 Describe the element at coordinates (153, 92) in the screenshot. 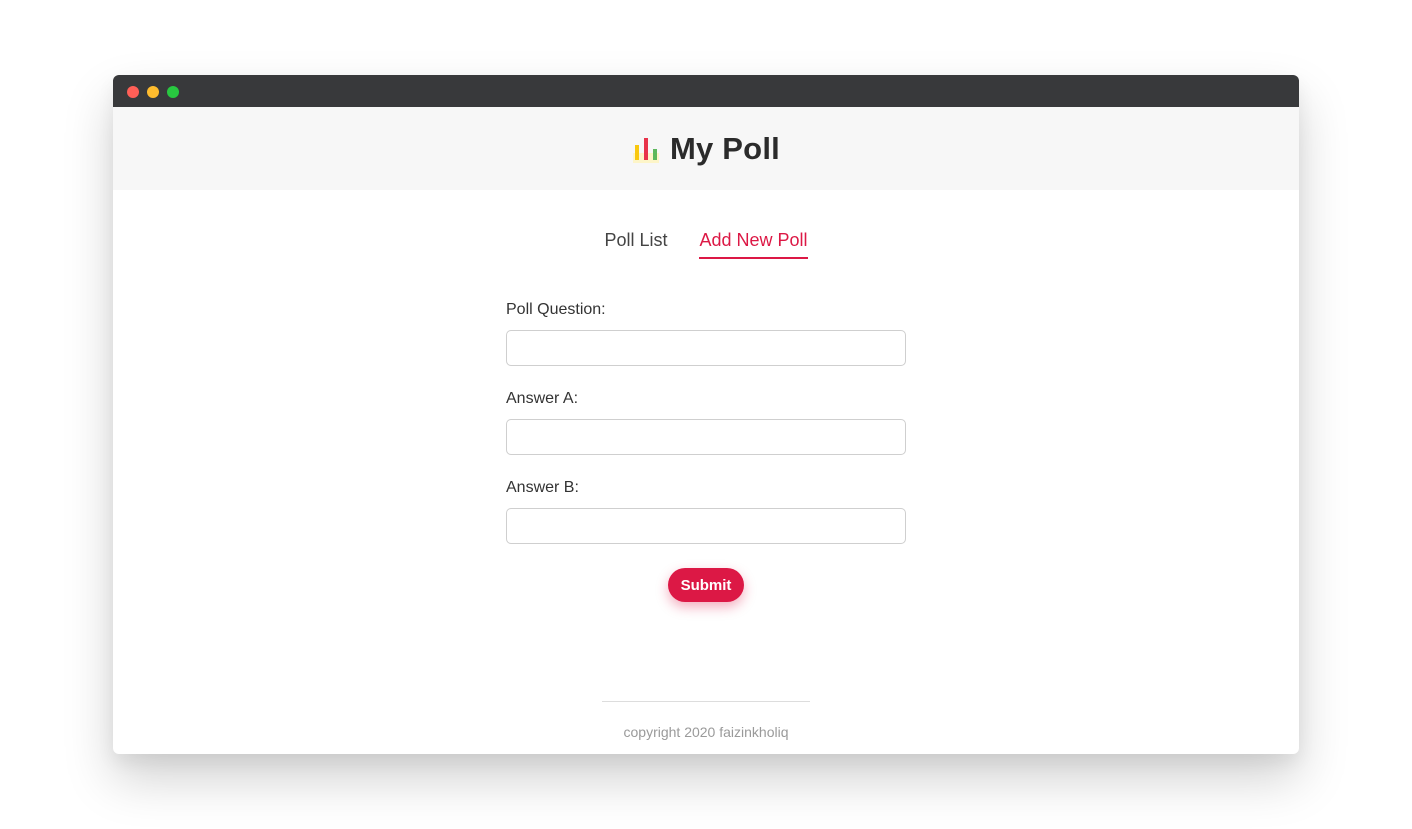

I see `minimize-window-button` at that location.